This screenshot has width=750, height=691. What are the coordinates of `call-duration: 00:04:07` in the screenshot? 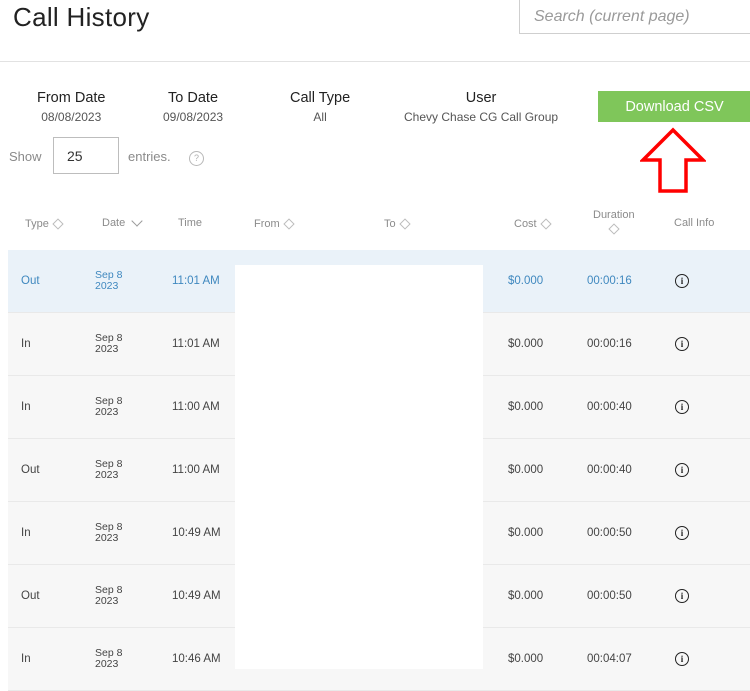 It's located at (609, 659).